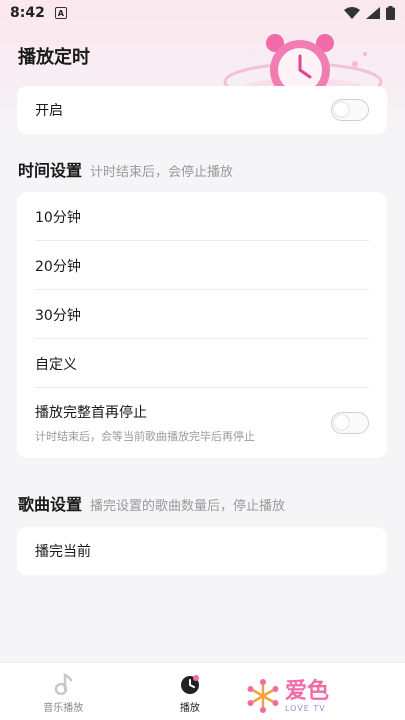  Describe the element at coordinates (202, 216) in the screenshot. I see `time-option-10min: 10分钟` at that location.